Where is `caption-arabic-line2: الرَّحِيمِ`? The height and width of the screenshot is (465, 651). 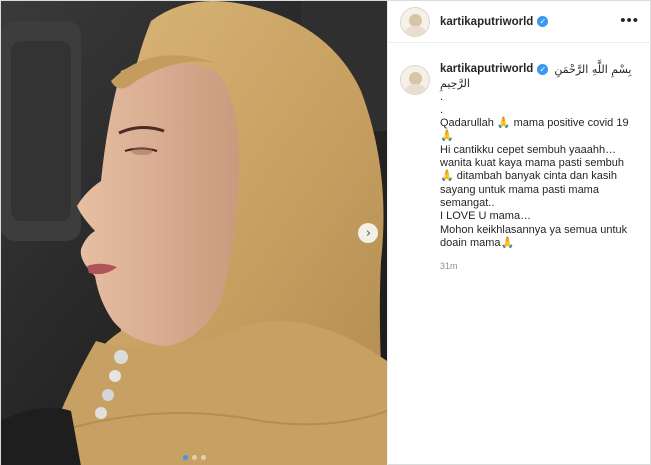 caption-arabic-line2: الرَّحِيمِ is located at coordinates (455, 84).